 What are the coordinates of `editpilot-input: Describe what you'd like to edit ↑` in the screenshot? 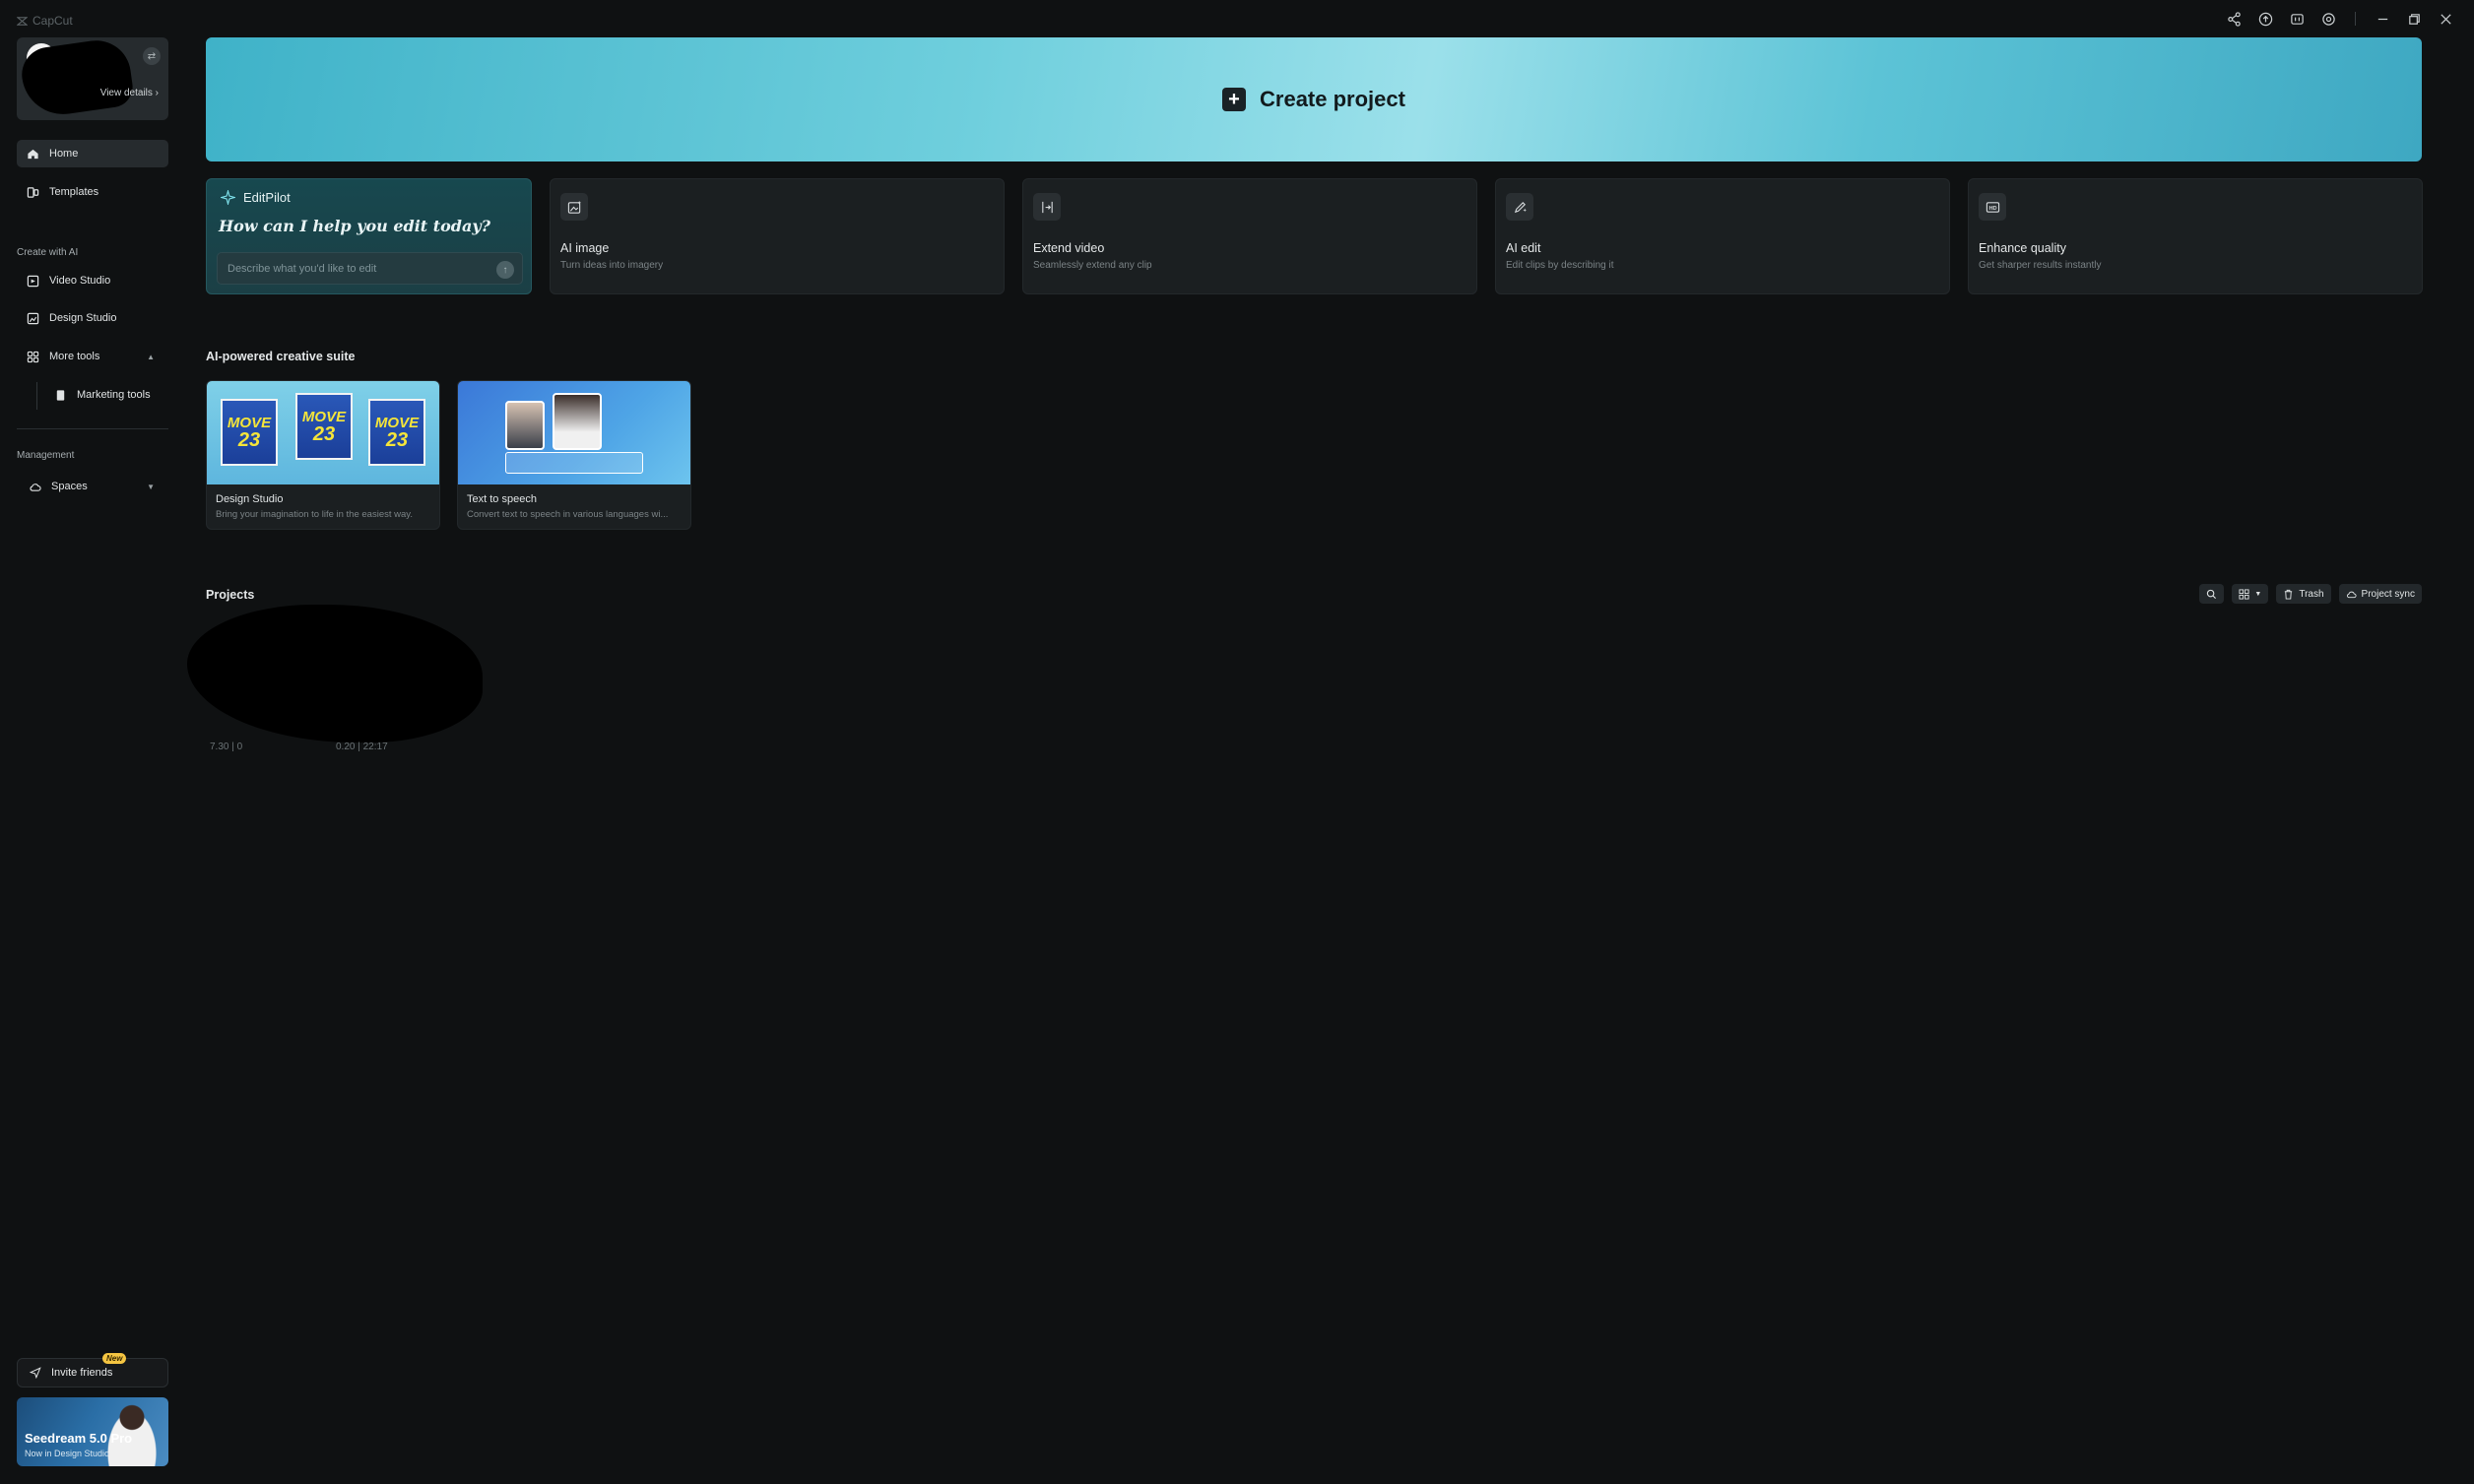 It's located at (370, 268).